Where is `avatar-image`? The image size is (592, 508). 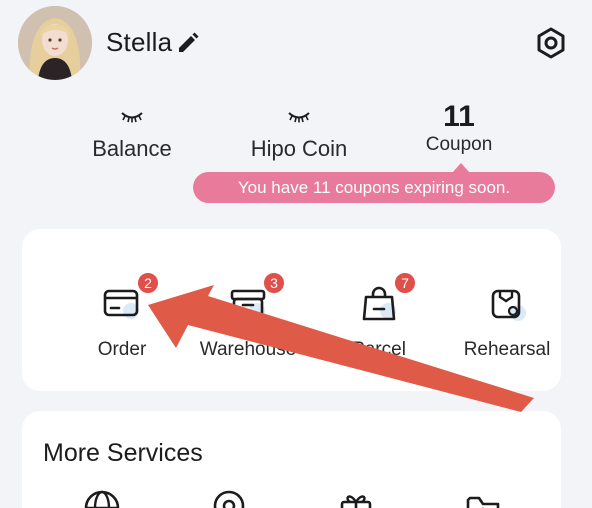 avatar-image is located at coordinates (55, 43).